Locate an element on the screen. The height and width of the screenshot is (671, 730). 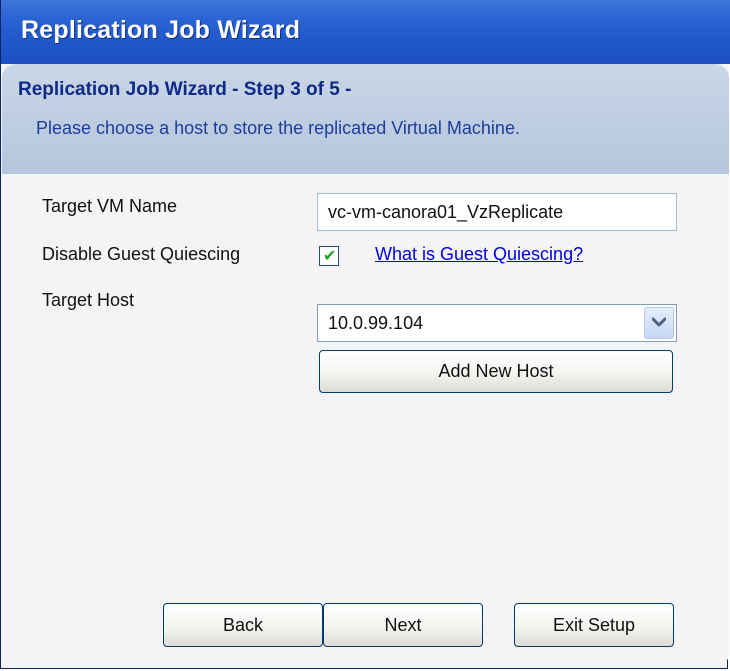
add-new-host-button: Add New Host is located at coordinates (496, 371).